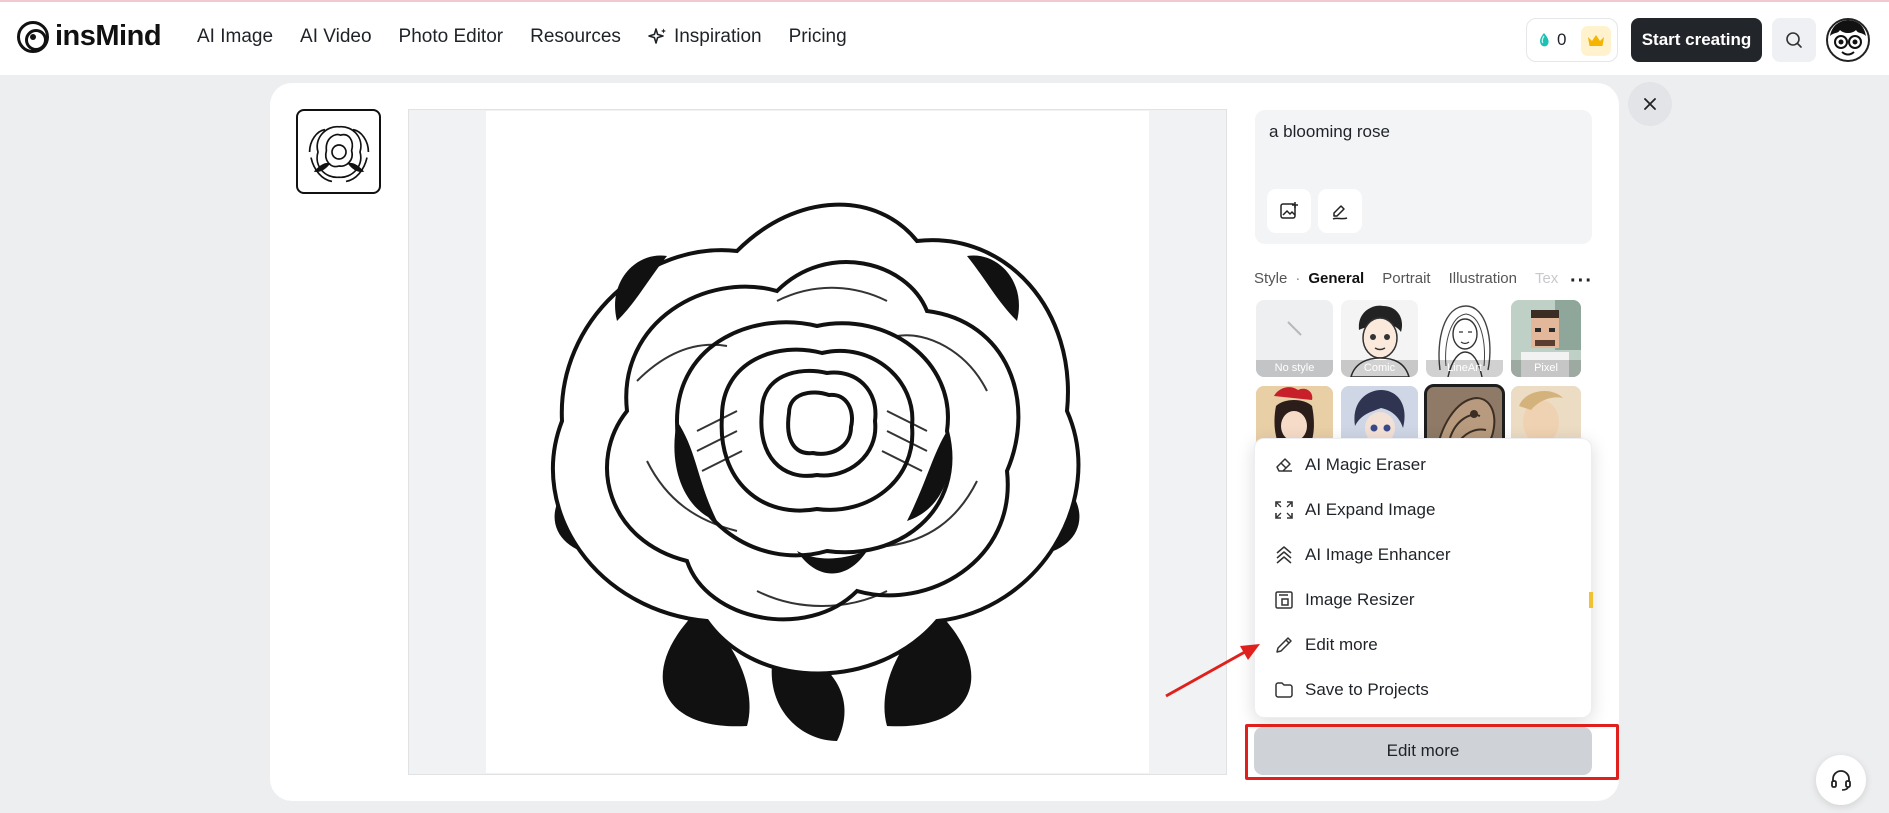 The width and height of the screenshot is (1889, 813). What do you see at coordinates (1581, 281) in the screenshot?
I see `more-styles-icon: ···` at bounding box center [1581, 281].